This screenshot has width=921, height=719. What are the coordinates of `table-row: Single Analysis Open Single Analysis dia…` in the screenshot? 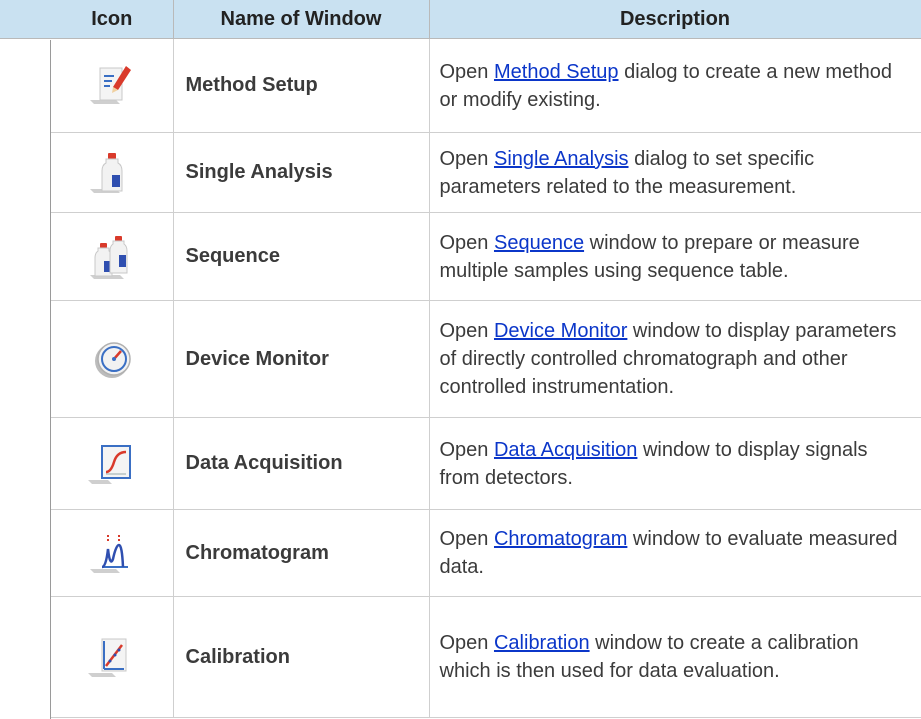 It's located at (460, 172).